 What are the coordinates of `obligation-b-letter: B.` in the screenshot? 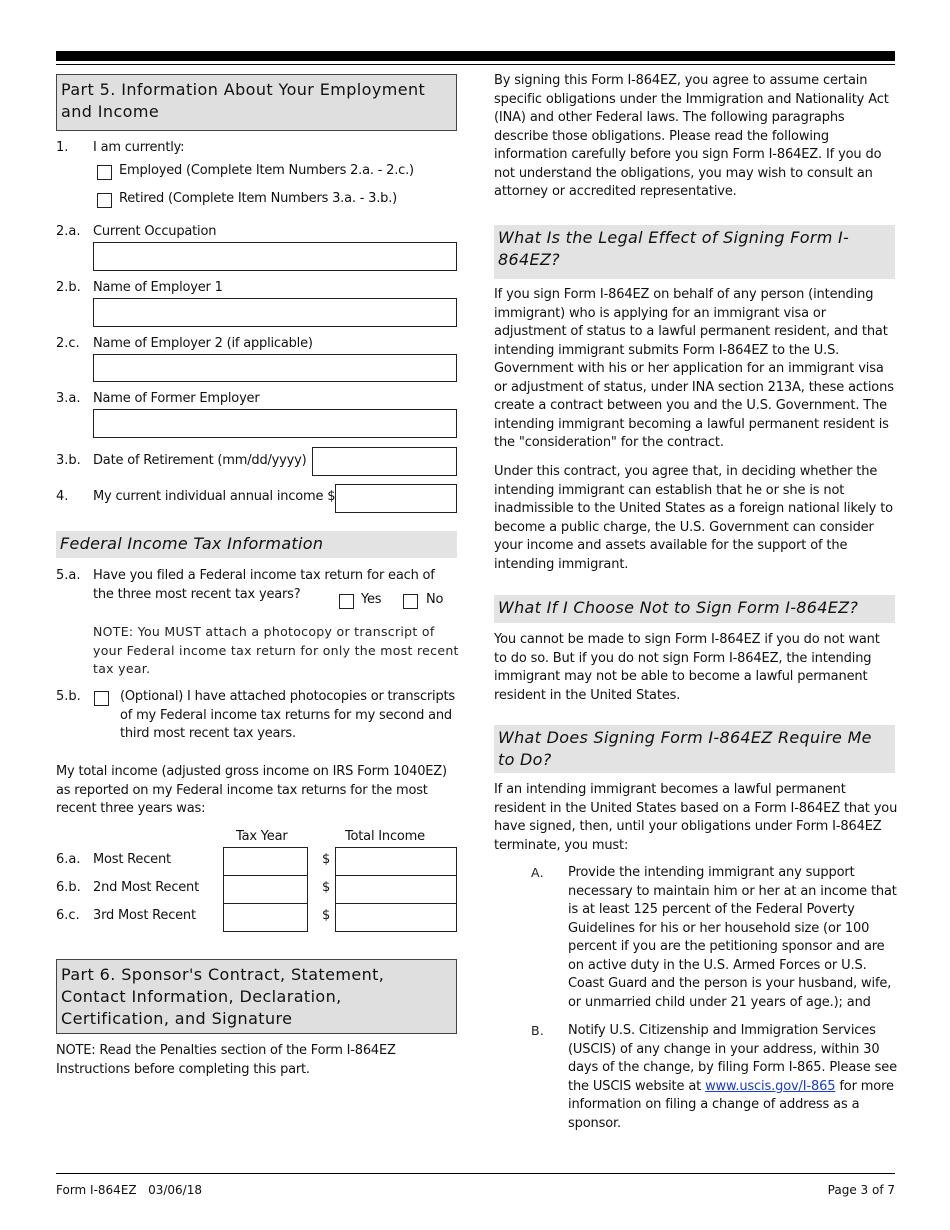 It's located at (538, 1030).